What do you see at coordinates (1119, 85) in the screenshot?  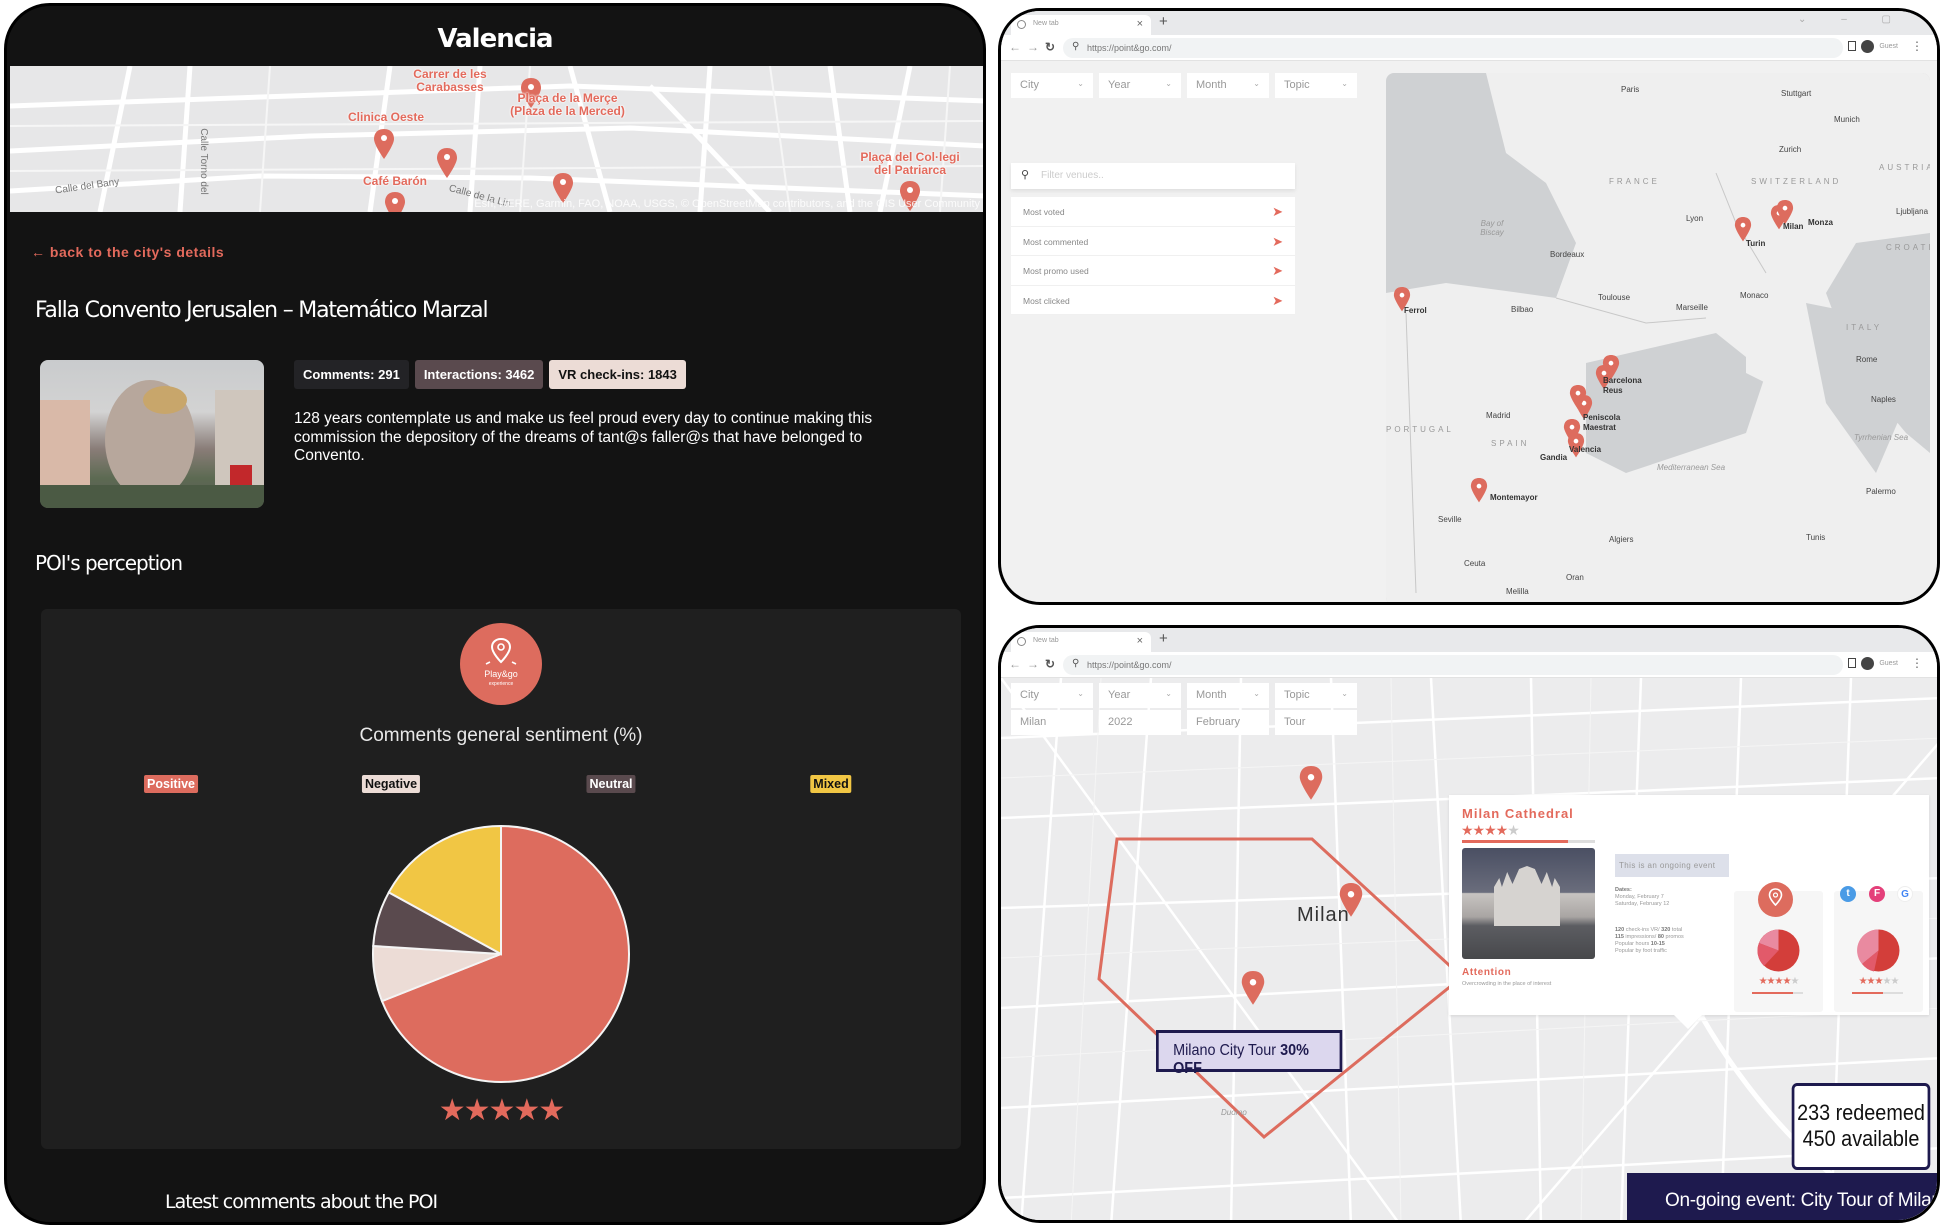 I see `filter-label: Year` at bounding box center [1119, 85].